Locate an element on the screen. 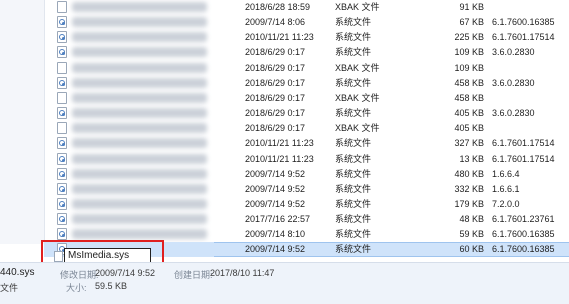 The width and height of the screenshot is (569, 304). file-row: 2018/6/29 0:17 XBAK 文件 458 KB is located at coordinates (306, 98).